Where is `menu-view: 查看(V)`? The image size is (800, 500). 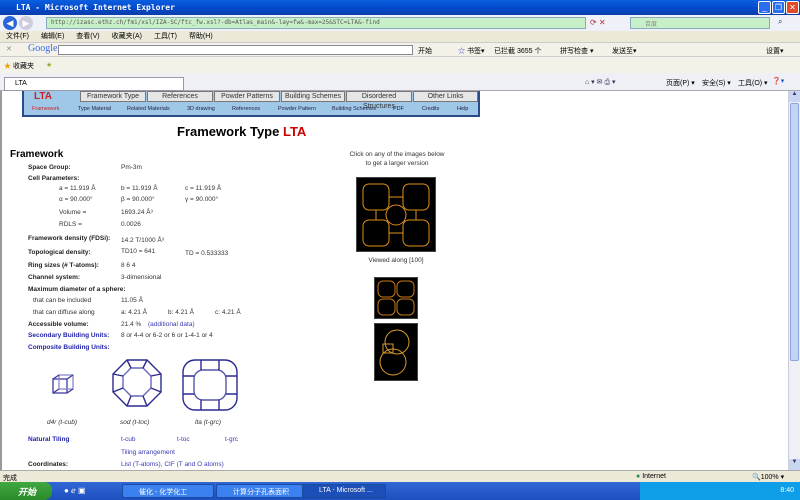 menu-view: 查看(V) is located at coordinates (87, 36).